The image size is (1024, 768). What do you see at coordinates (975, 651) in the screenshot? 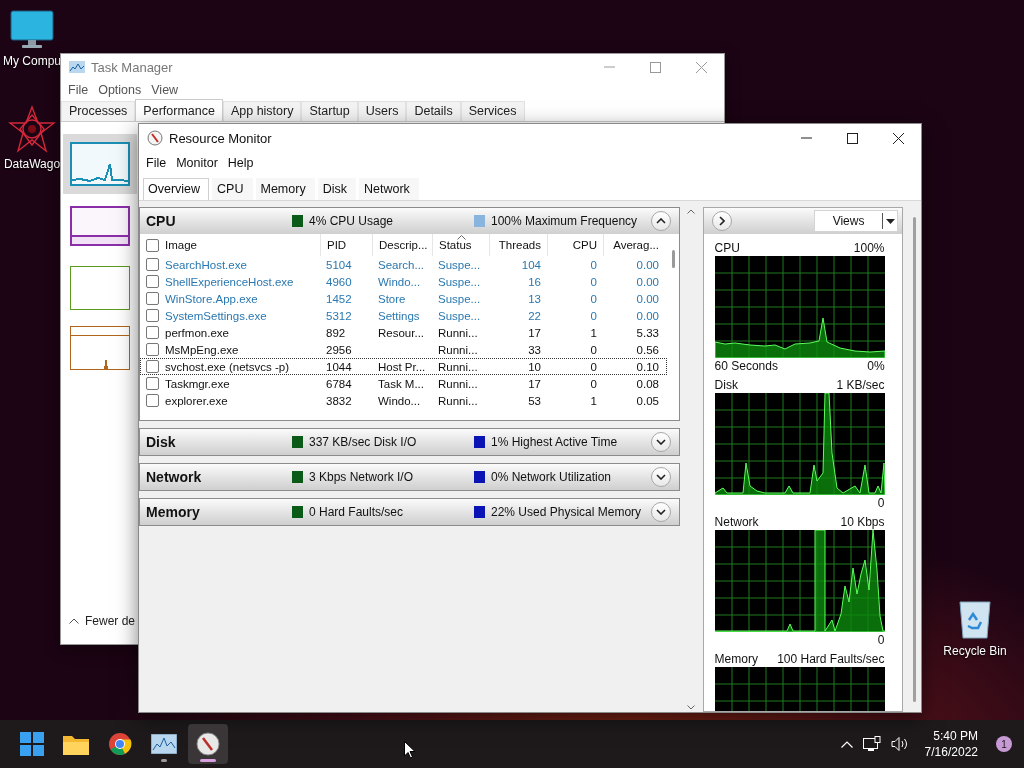
I see `shortcut-label: Recycle Bin` at bounding box center [975, 651].